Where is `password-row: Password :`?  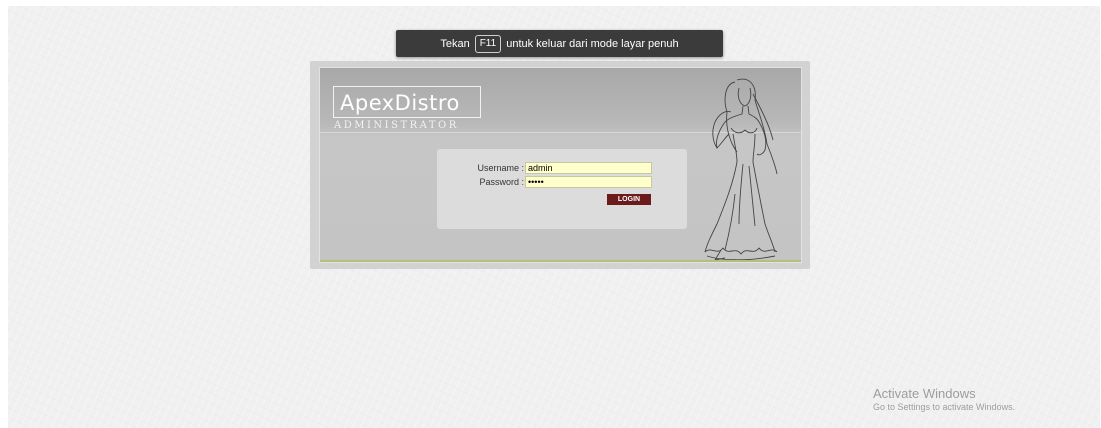 password-row: Password : is located at coordinates (562, 182).